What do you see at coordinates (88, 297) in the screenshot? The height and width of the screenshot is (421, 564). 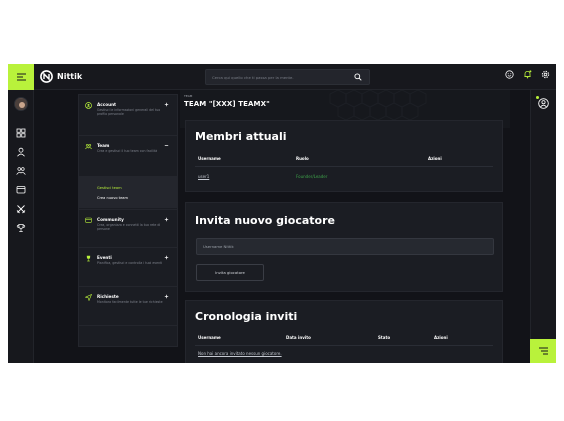 I see `send-icon` at bounding box center [88, 297].